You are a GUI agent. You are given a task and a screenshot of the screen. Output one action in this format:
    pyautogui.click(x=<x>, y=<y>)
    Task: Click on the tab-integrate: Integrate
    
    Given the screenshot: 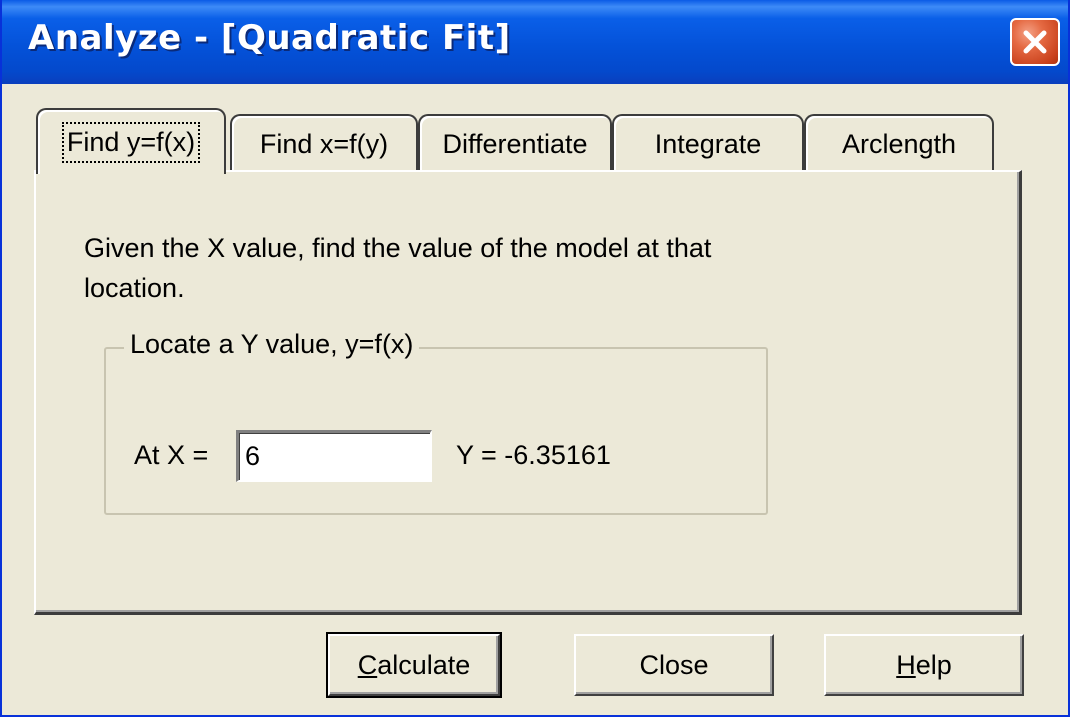 What is the action you would take?
    pyautogui.click(x=708, y=143)
    